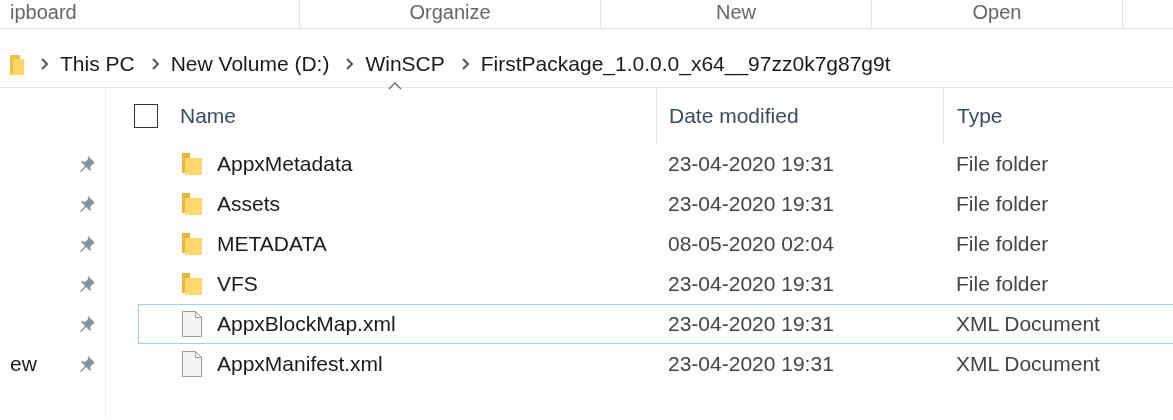 This screenshot has height=420, width=1173. Describe the element at coordinates (997, 12) in the screenshot. I see `ribbon-group-label: Open` at that location.